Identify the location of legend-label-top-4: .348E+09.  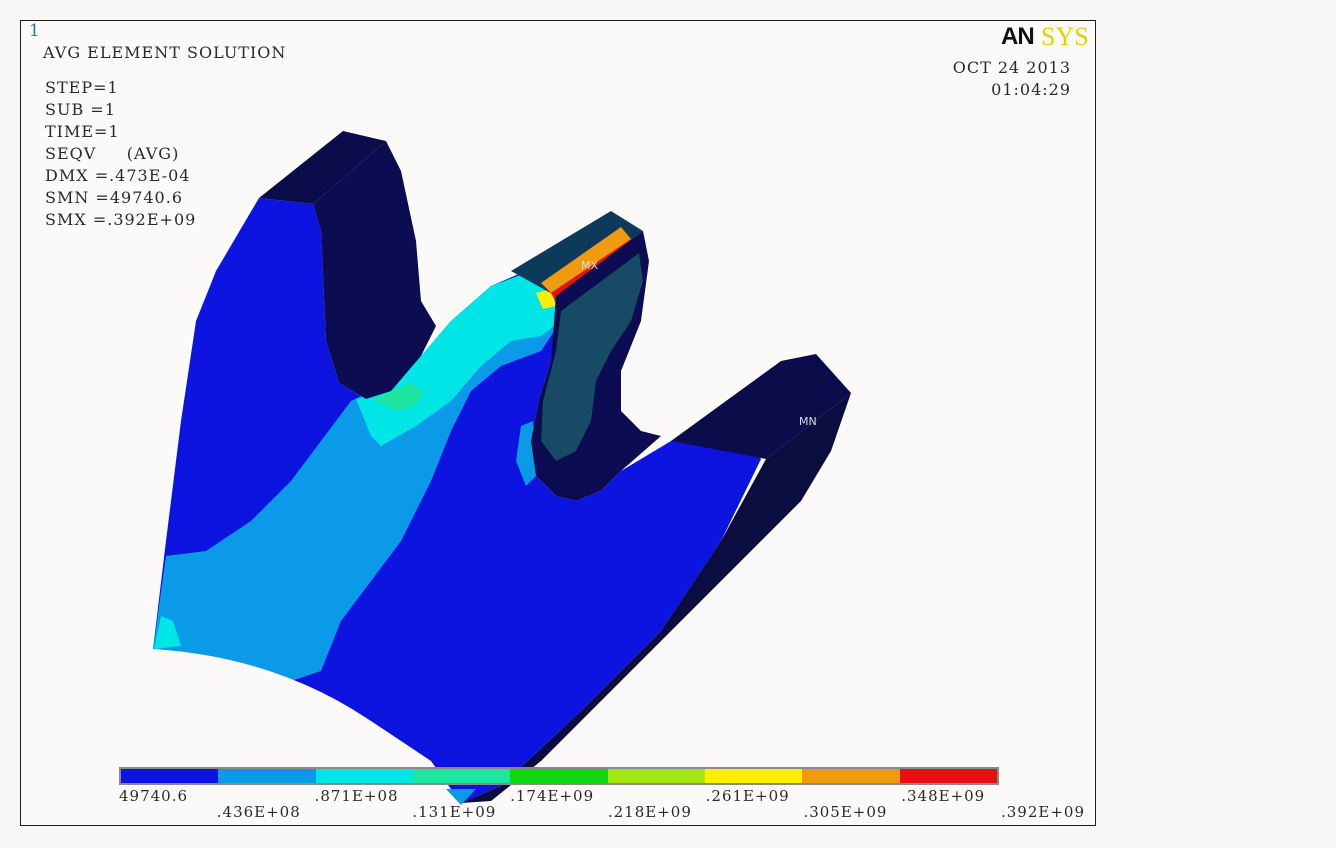
(943, 796).